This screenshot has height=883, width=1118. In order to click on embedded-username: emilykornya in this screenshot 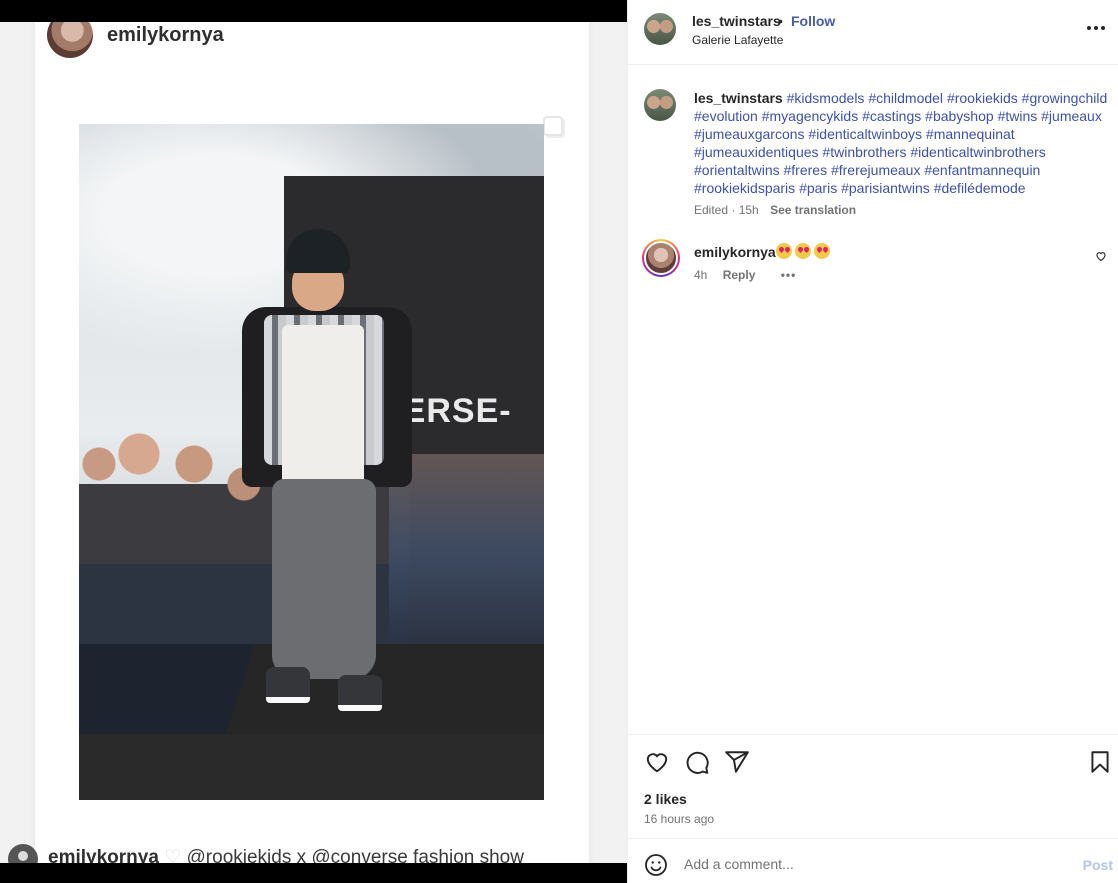, I will do `click(165, 35)`.